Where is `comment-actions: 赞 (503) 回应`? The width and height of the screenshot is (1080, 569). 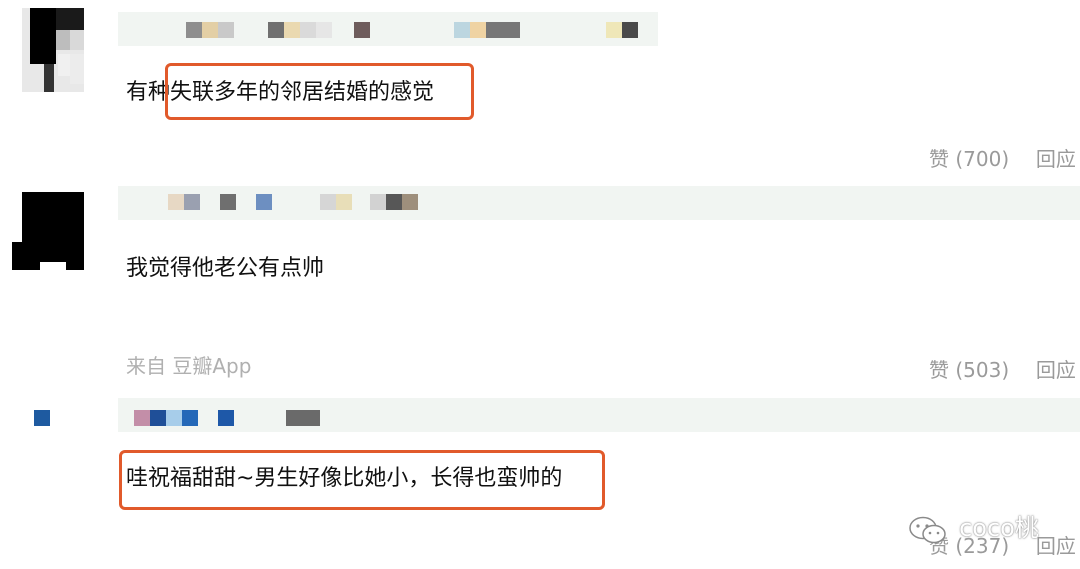 comment-actions: 赞 (503) 回应 is located at coordinates (1002, 368).